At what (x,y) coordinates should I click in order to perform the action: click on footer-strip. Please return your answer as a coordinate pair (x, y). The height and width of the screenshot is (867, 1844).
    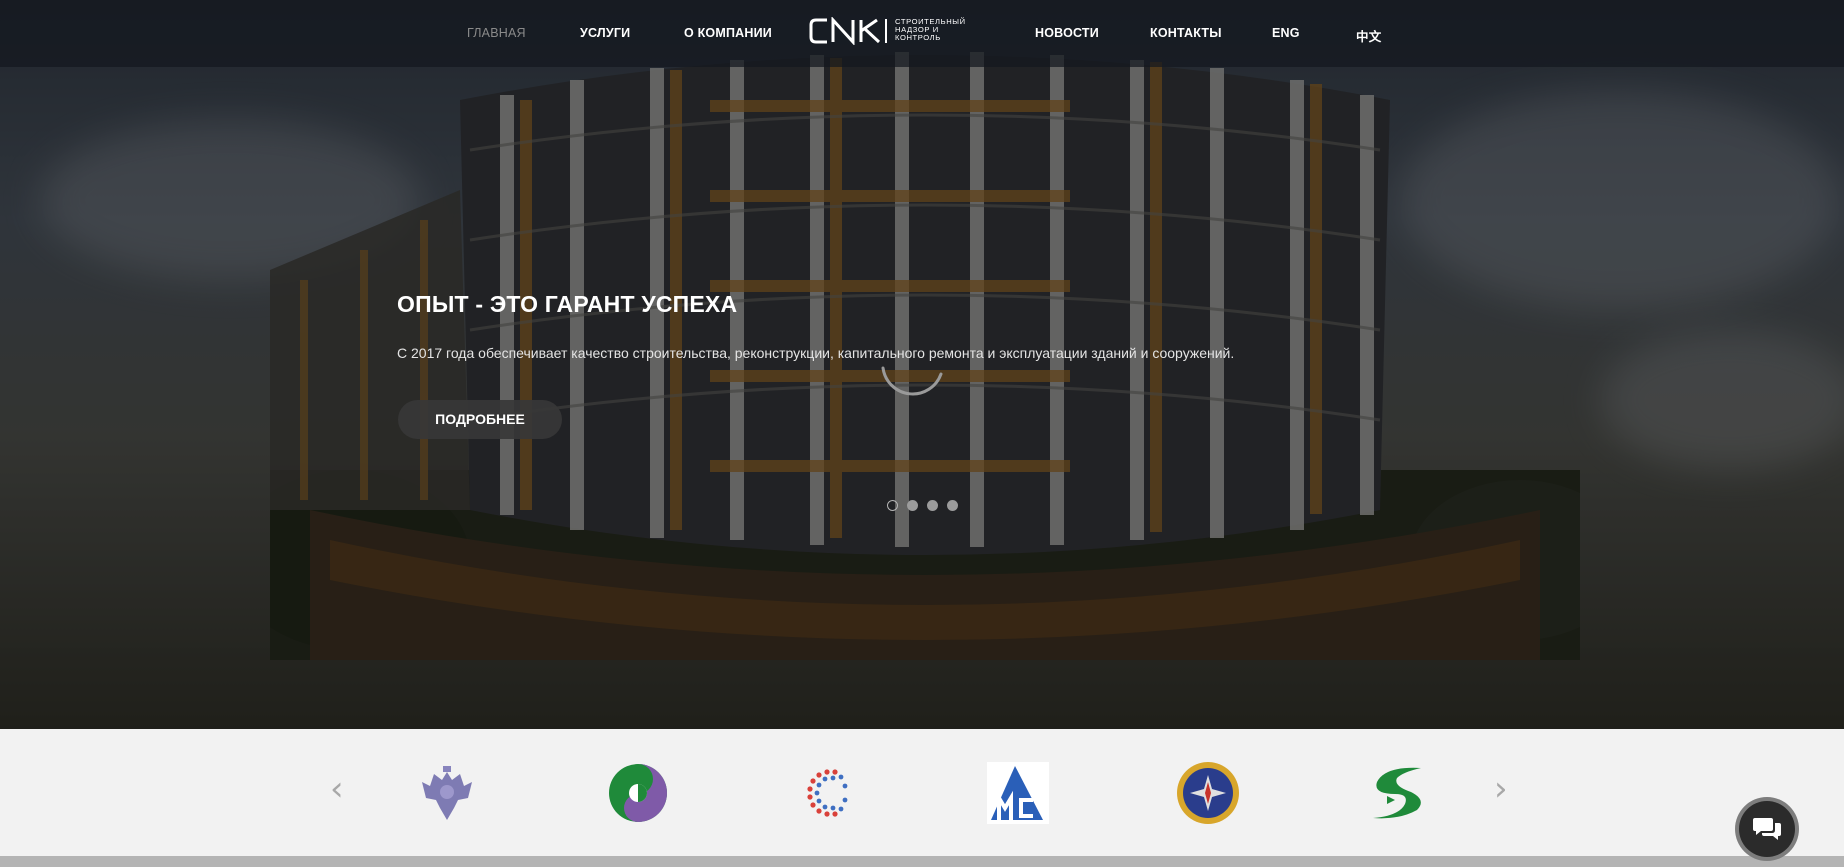
    Looking at the image, I should click on (922, 861).